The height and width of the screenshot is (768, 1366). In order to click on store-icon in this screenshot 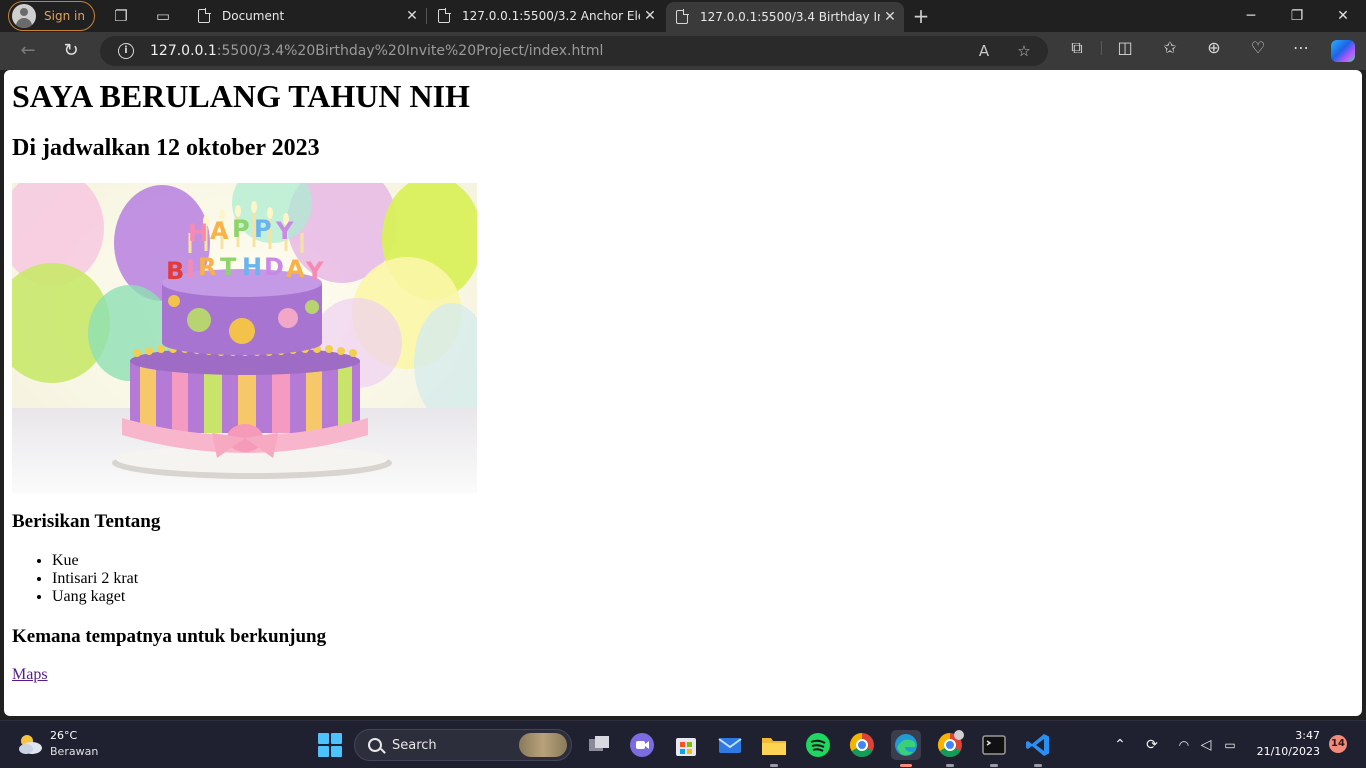, I will do `click(686, 745)`.